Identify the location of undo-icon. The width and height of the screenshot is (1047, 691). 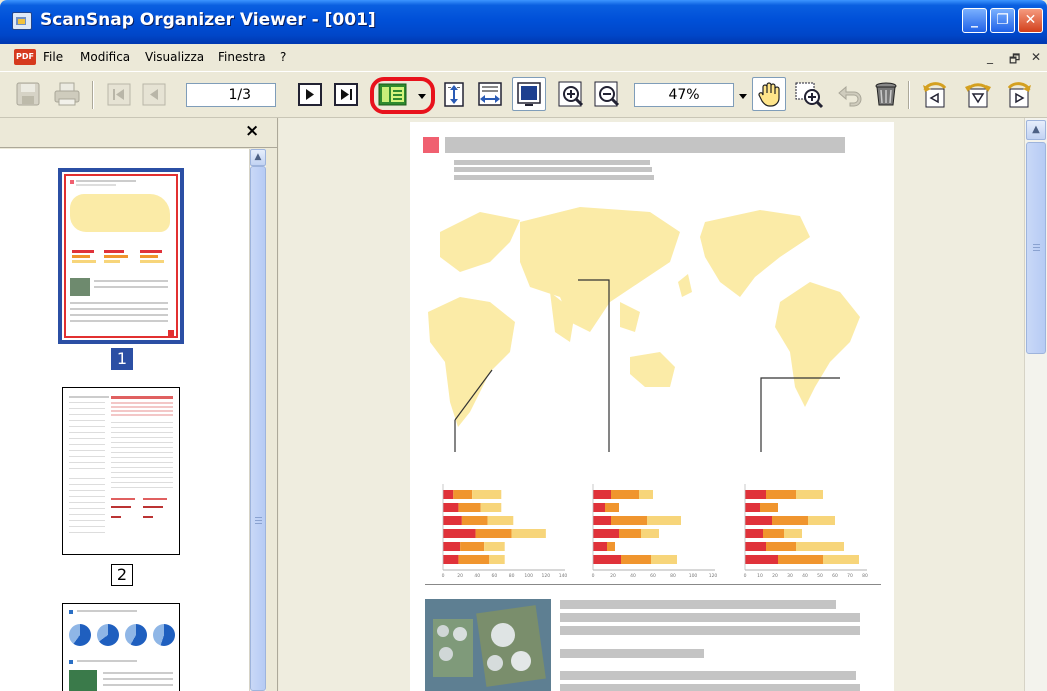
(850, 94).